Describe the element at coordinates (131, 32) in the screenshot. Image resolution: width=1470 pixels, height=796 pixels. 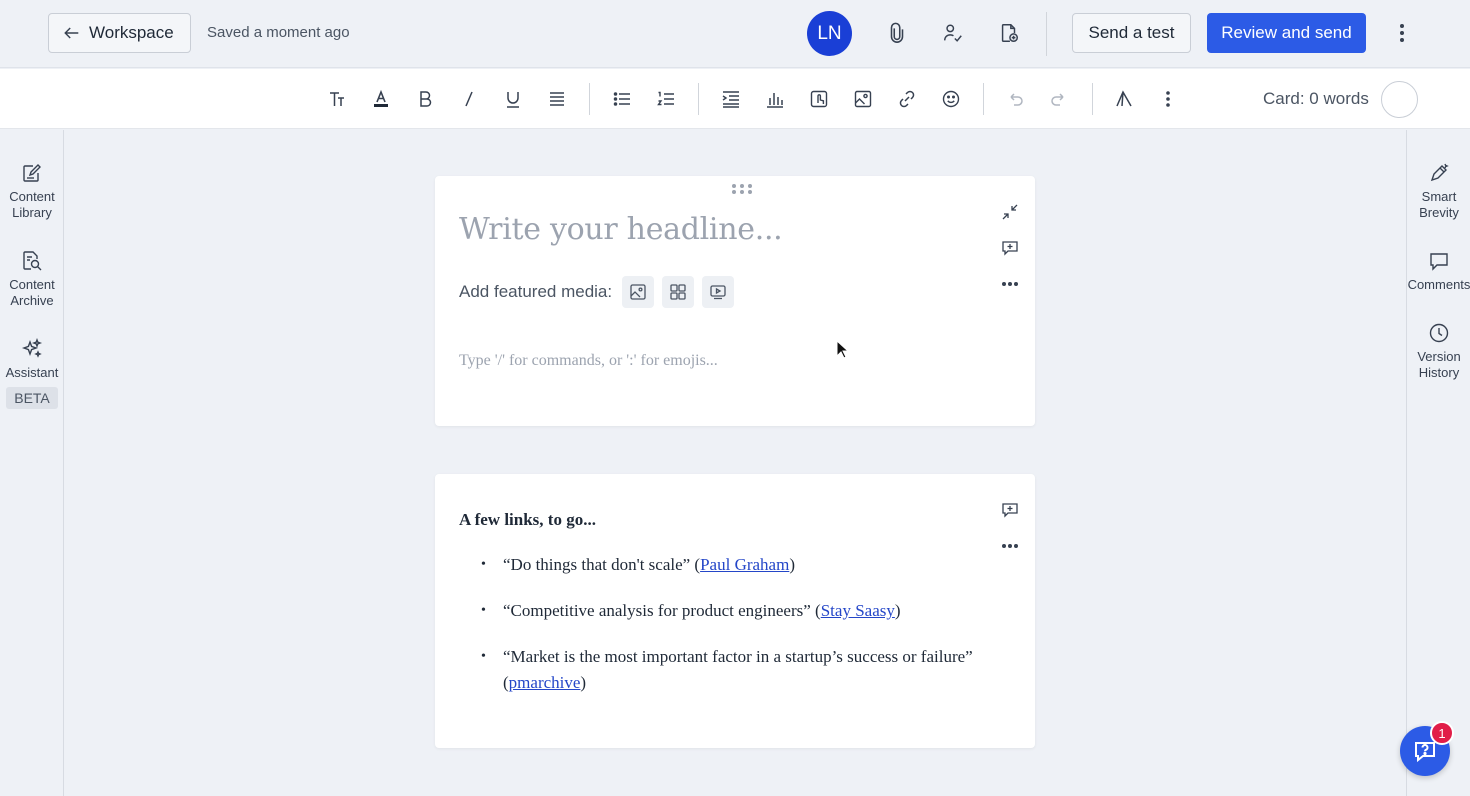
I see `back-label: Workspace` at that location.